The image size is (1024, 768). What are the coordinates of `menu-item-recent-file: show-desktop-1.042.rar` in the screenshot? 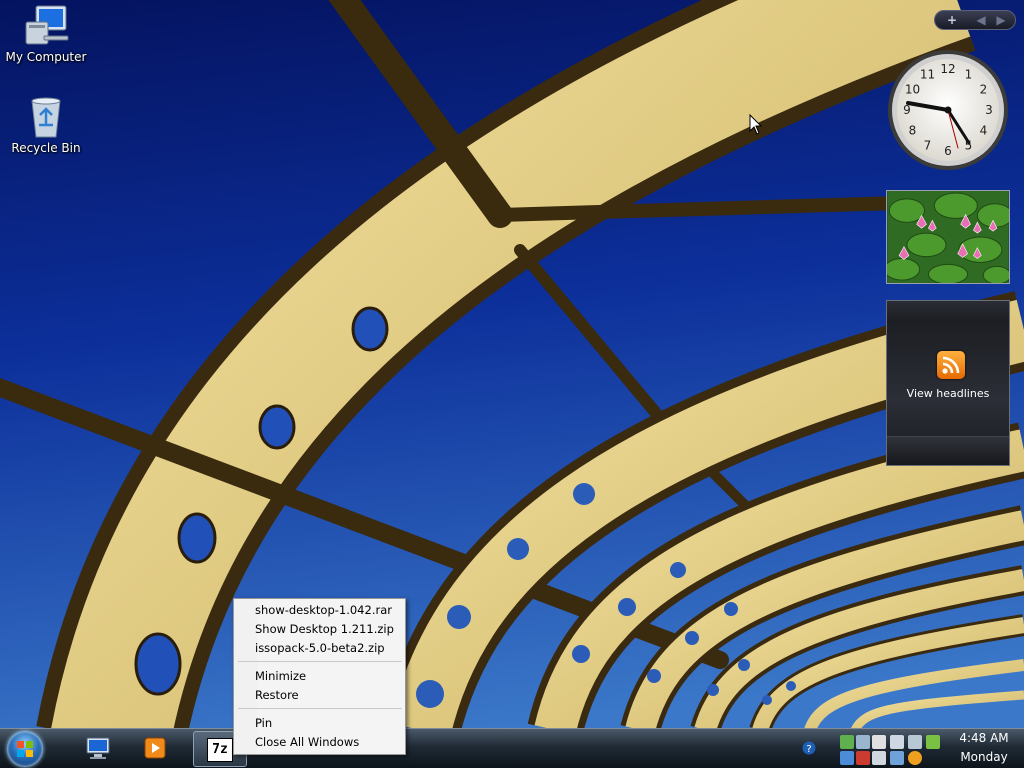 It's located at (328, 610).